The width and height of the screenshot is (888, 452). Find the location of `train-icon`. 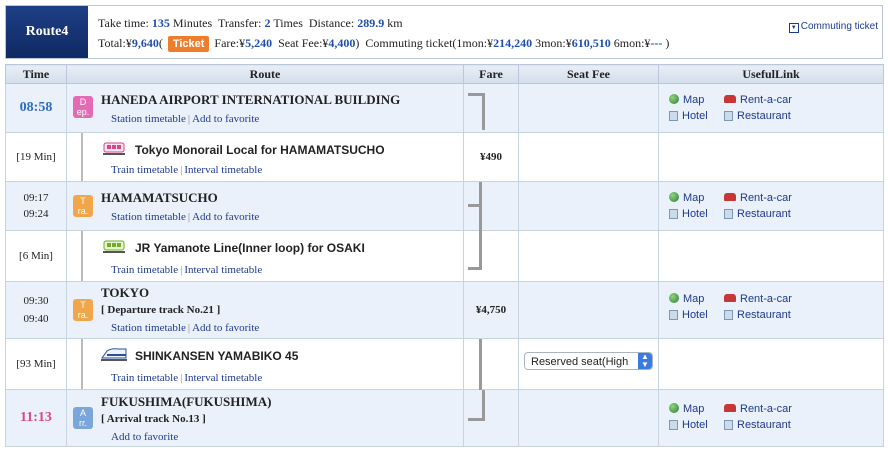

train-icon is located at coordinates (114, 246).